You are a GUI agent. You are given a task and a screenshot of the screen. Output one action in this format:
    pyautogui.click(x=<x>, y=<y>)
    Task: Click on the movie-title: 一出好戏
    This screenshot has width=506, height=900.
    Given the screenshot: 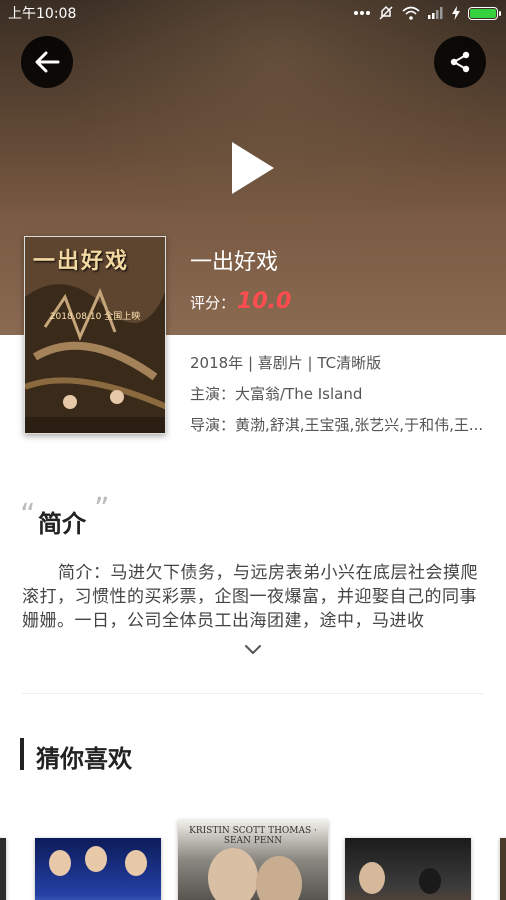 What is the action you would take?
    pyautogui.click(x=234, y=262)
    